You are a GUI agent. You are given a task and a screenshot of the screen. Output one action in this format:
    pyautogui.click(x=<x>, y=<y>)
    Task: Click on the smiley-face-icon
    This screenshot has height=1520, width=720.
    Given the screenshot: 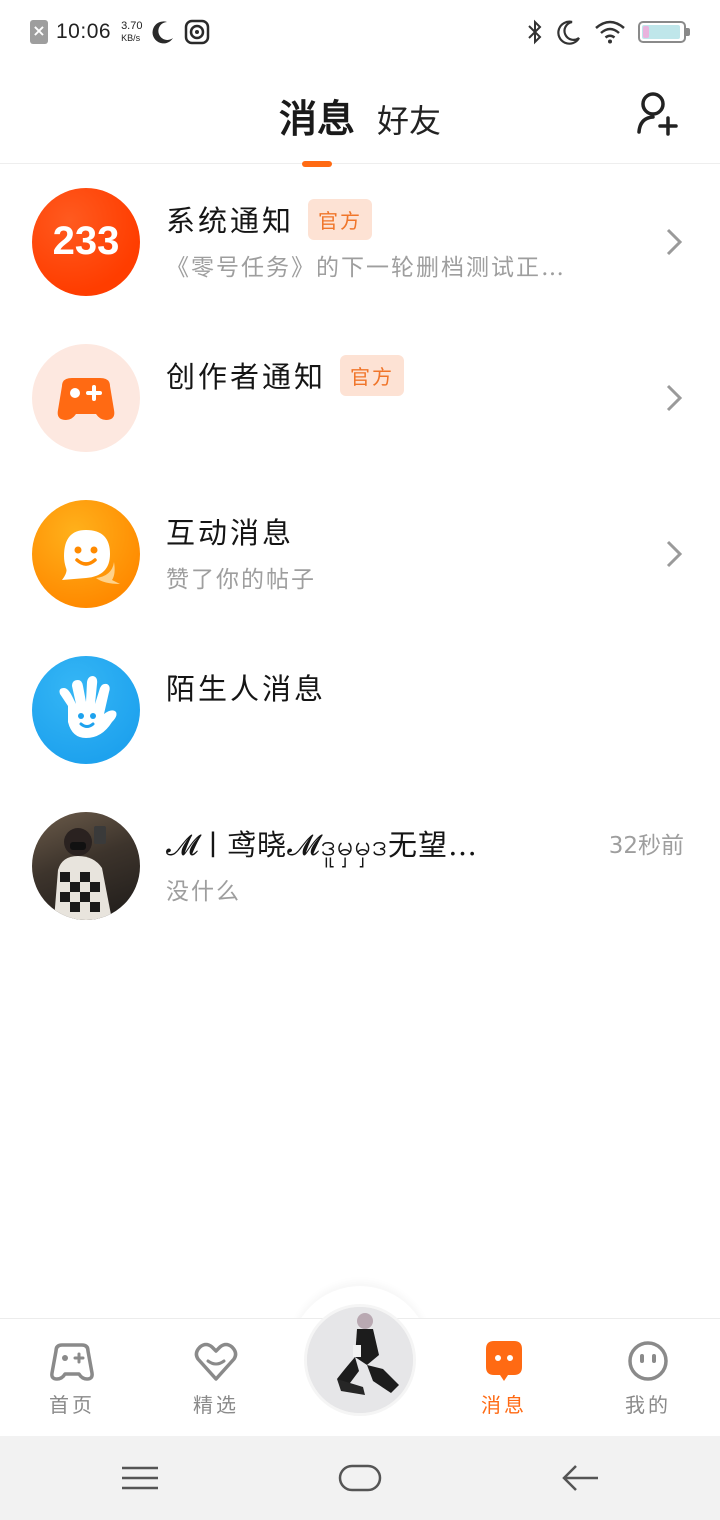 What is the action you would take?
    pyautogui.click(x=648, y=1361)
    